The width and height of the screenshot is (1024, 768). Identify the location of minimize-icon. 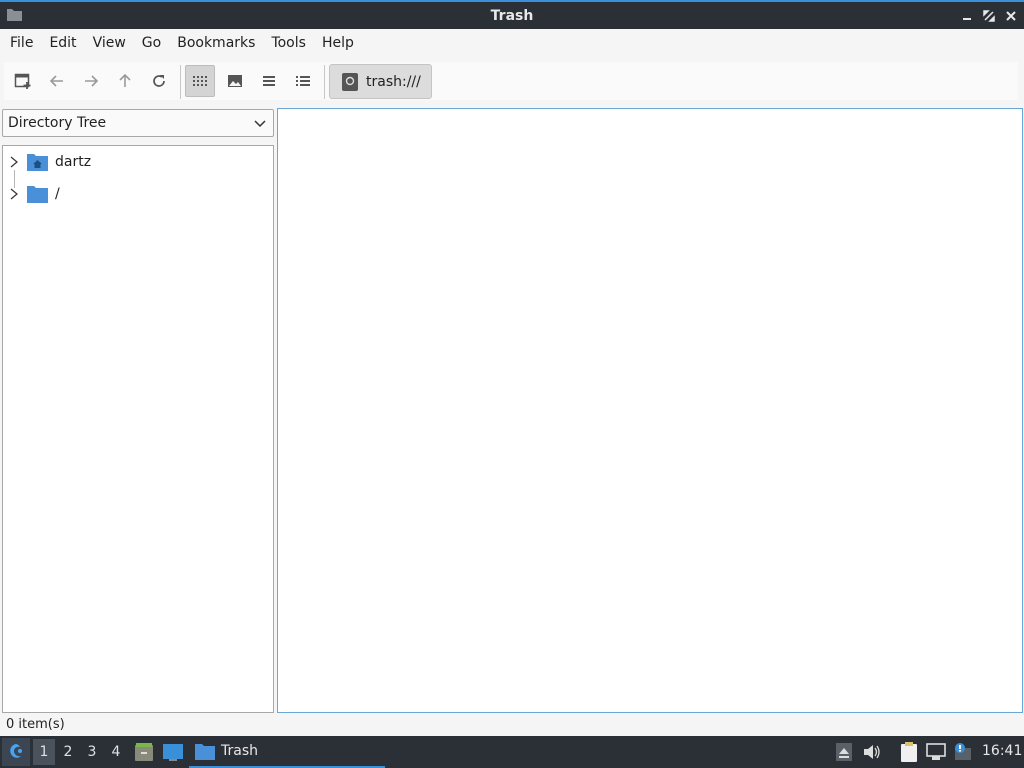
(967, 19).